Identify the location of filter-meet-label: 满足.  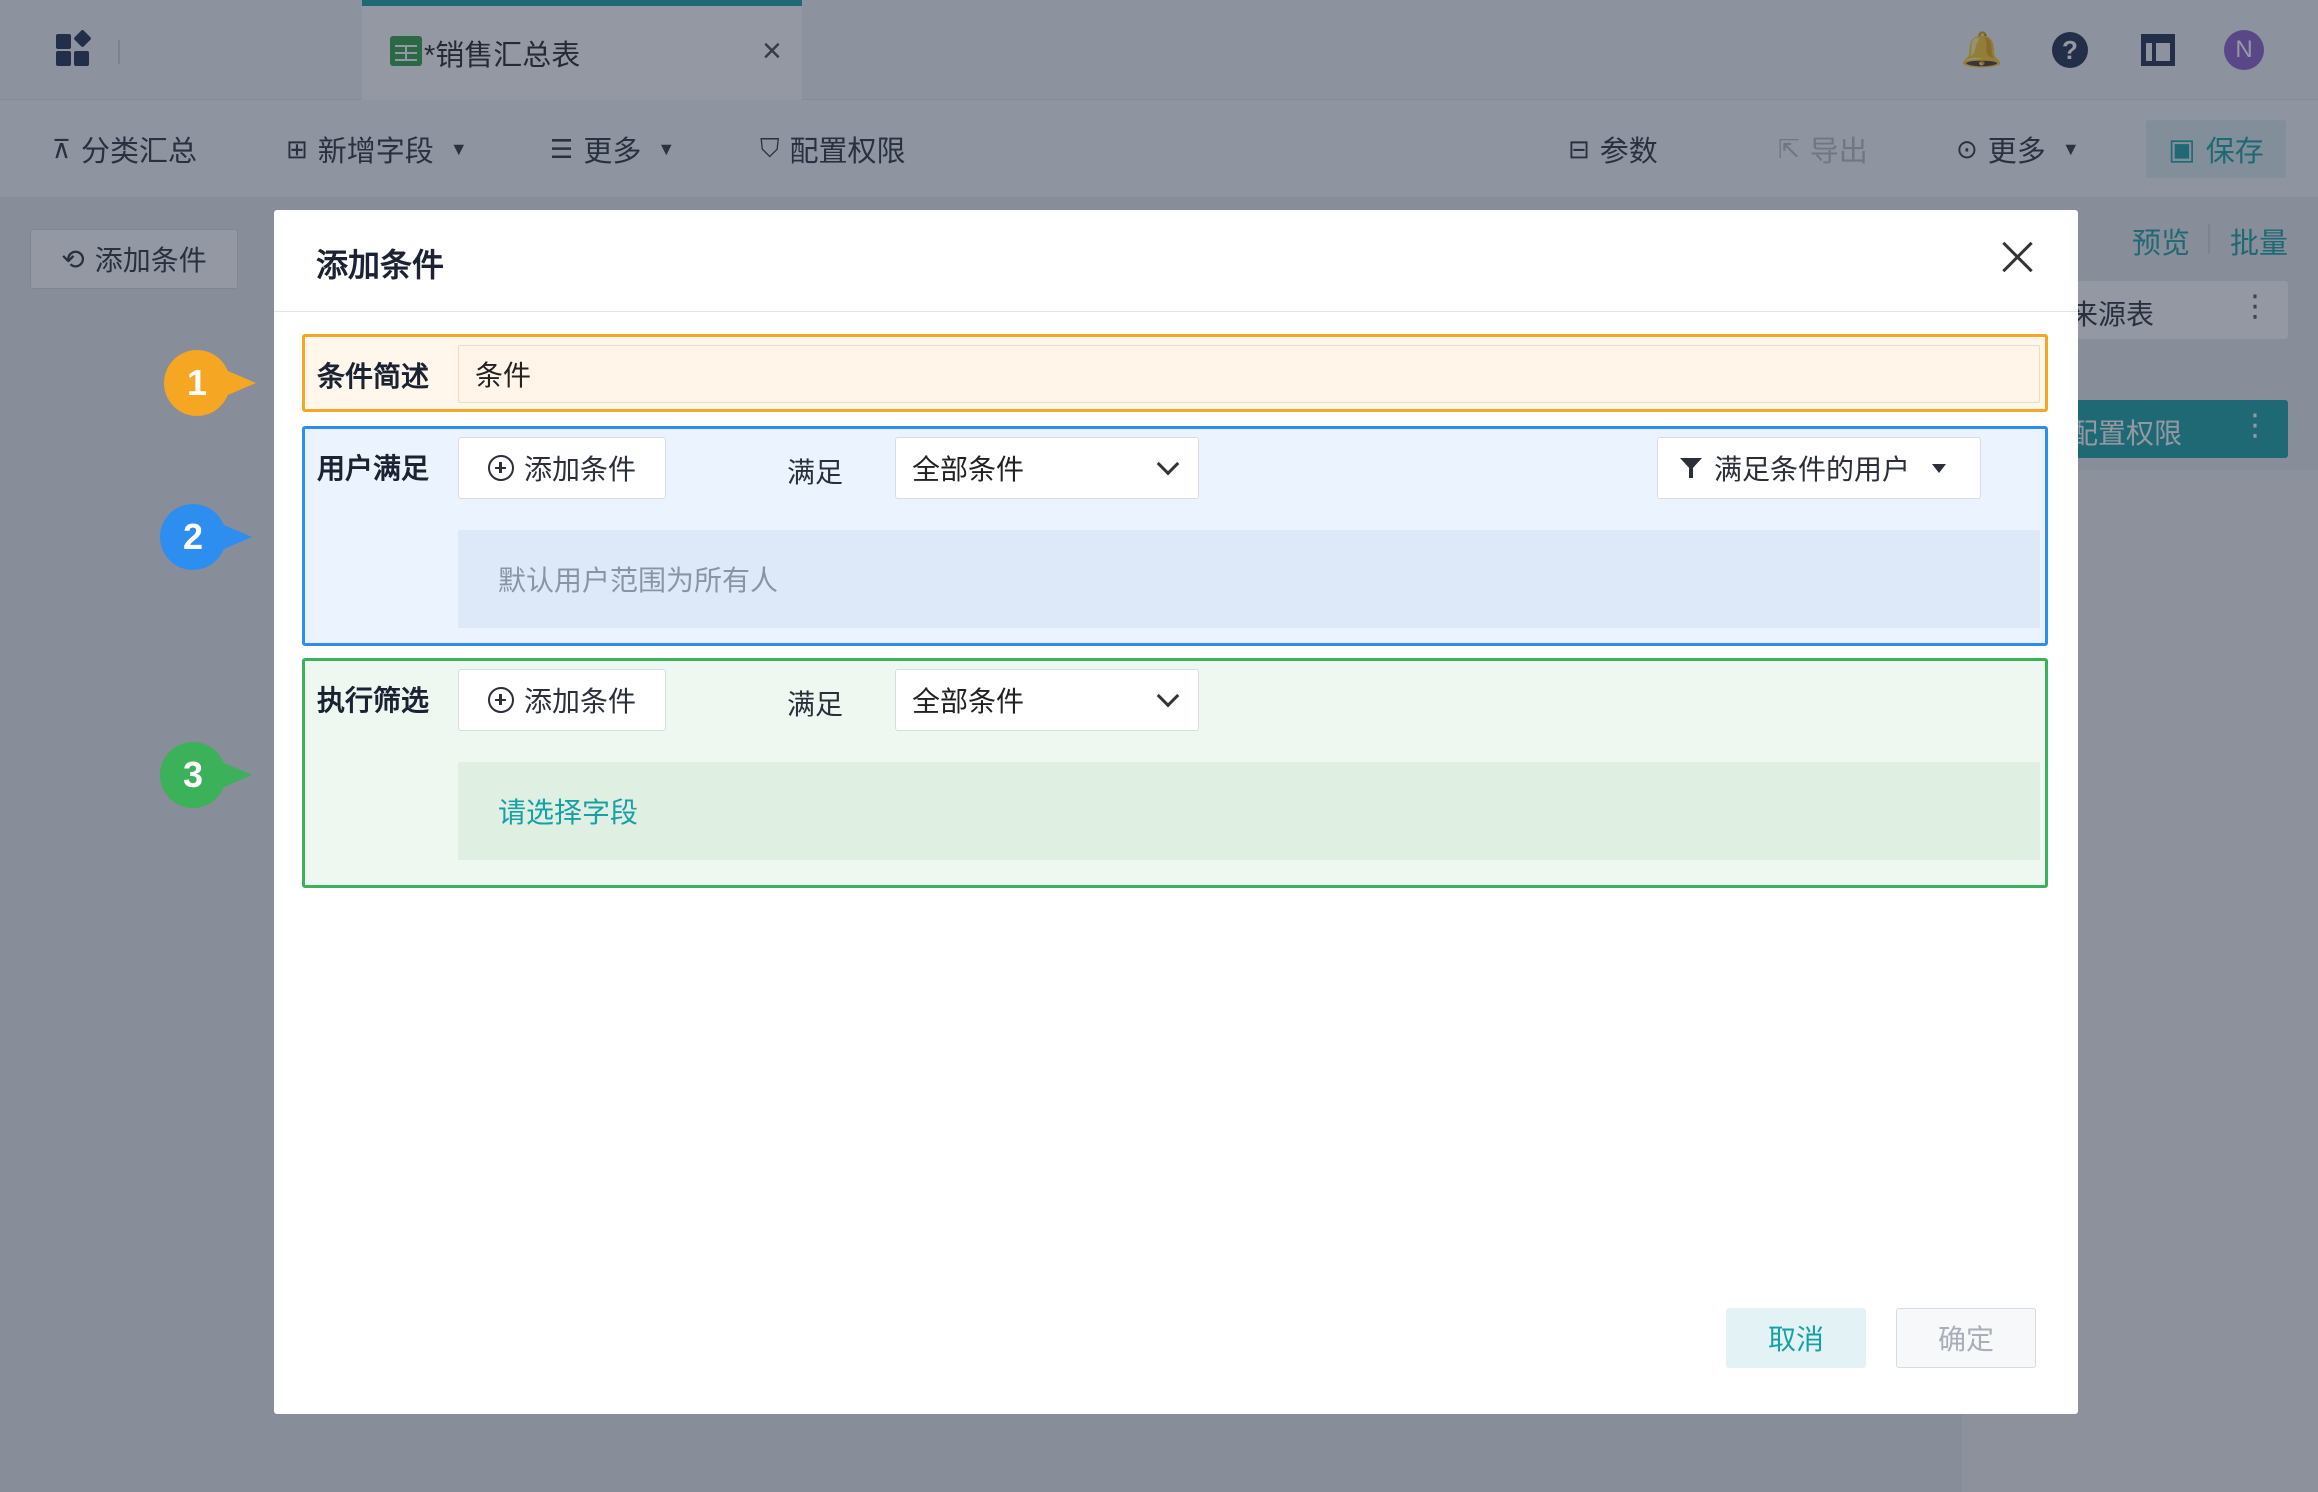
(815, 704).